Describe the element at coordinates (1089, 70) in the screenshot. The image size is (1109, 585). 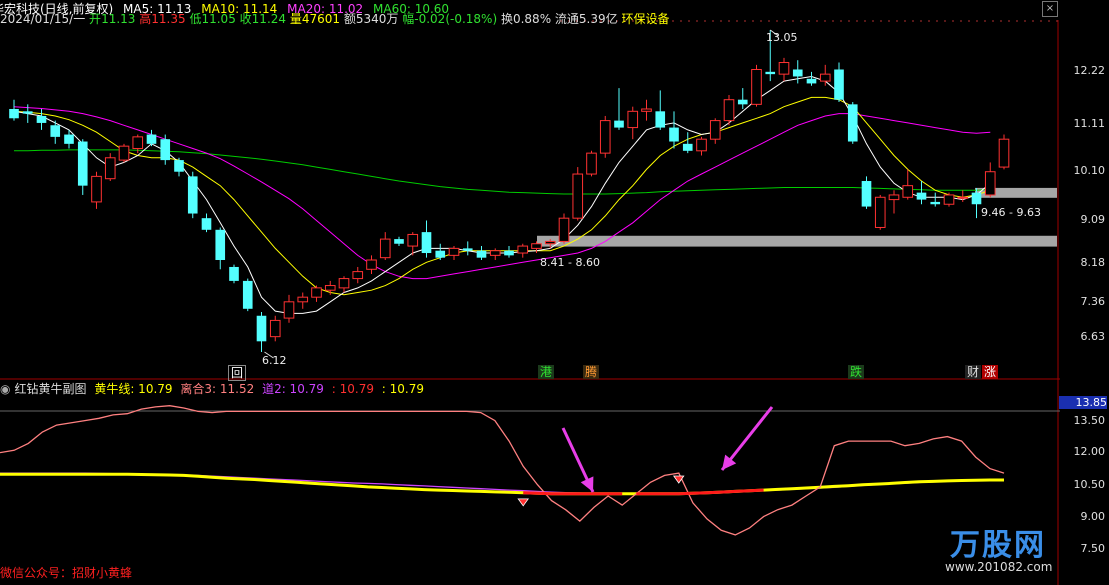
I see `main-axis-tick-0: 12.22` at that location.